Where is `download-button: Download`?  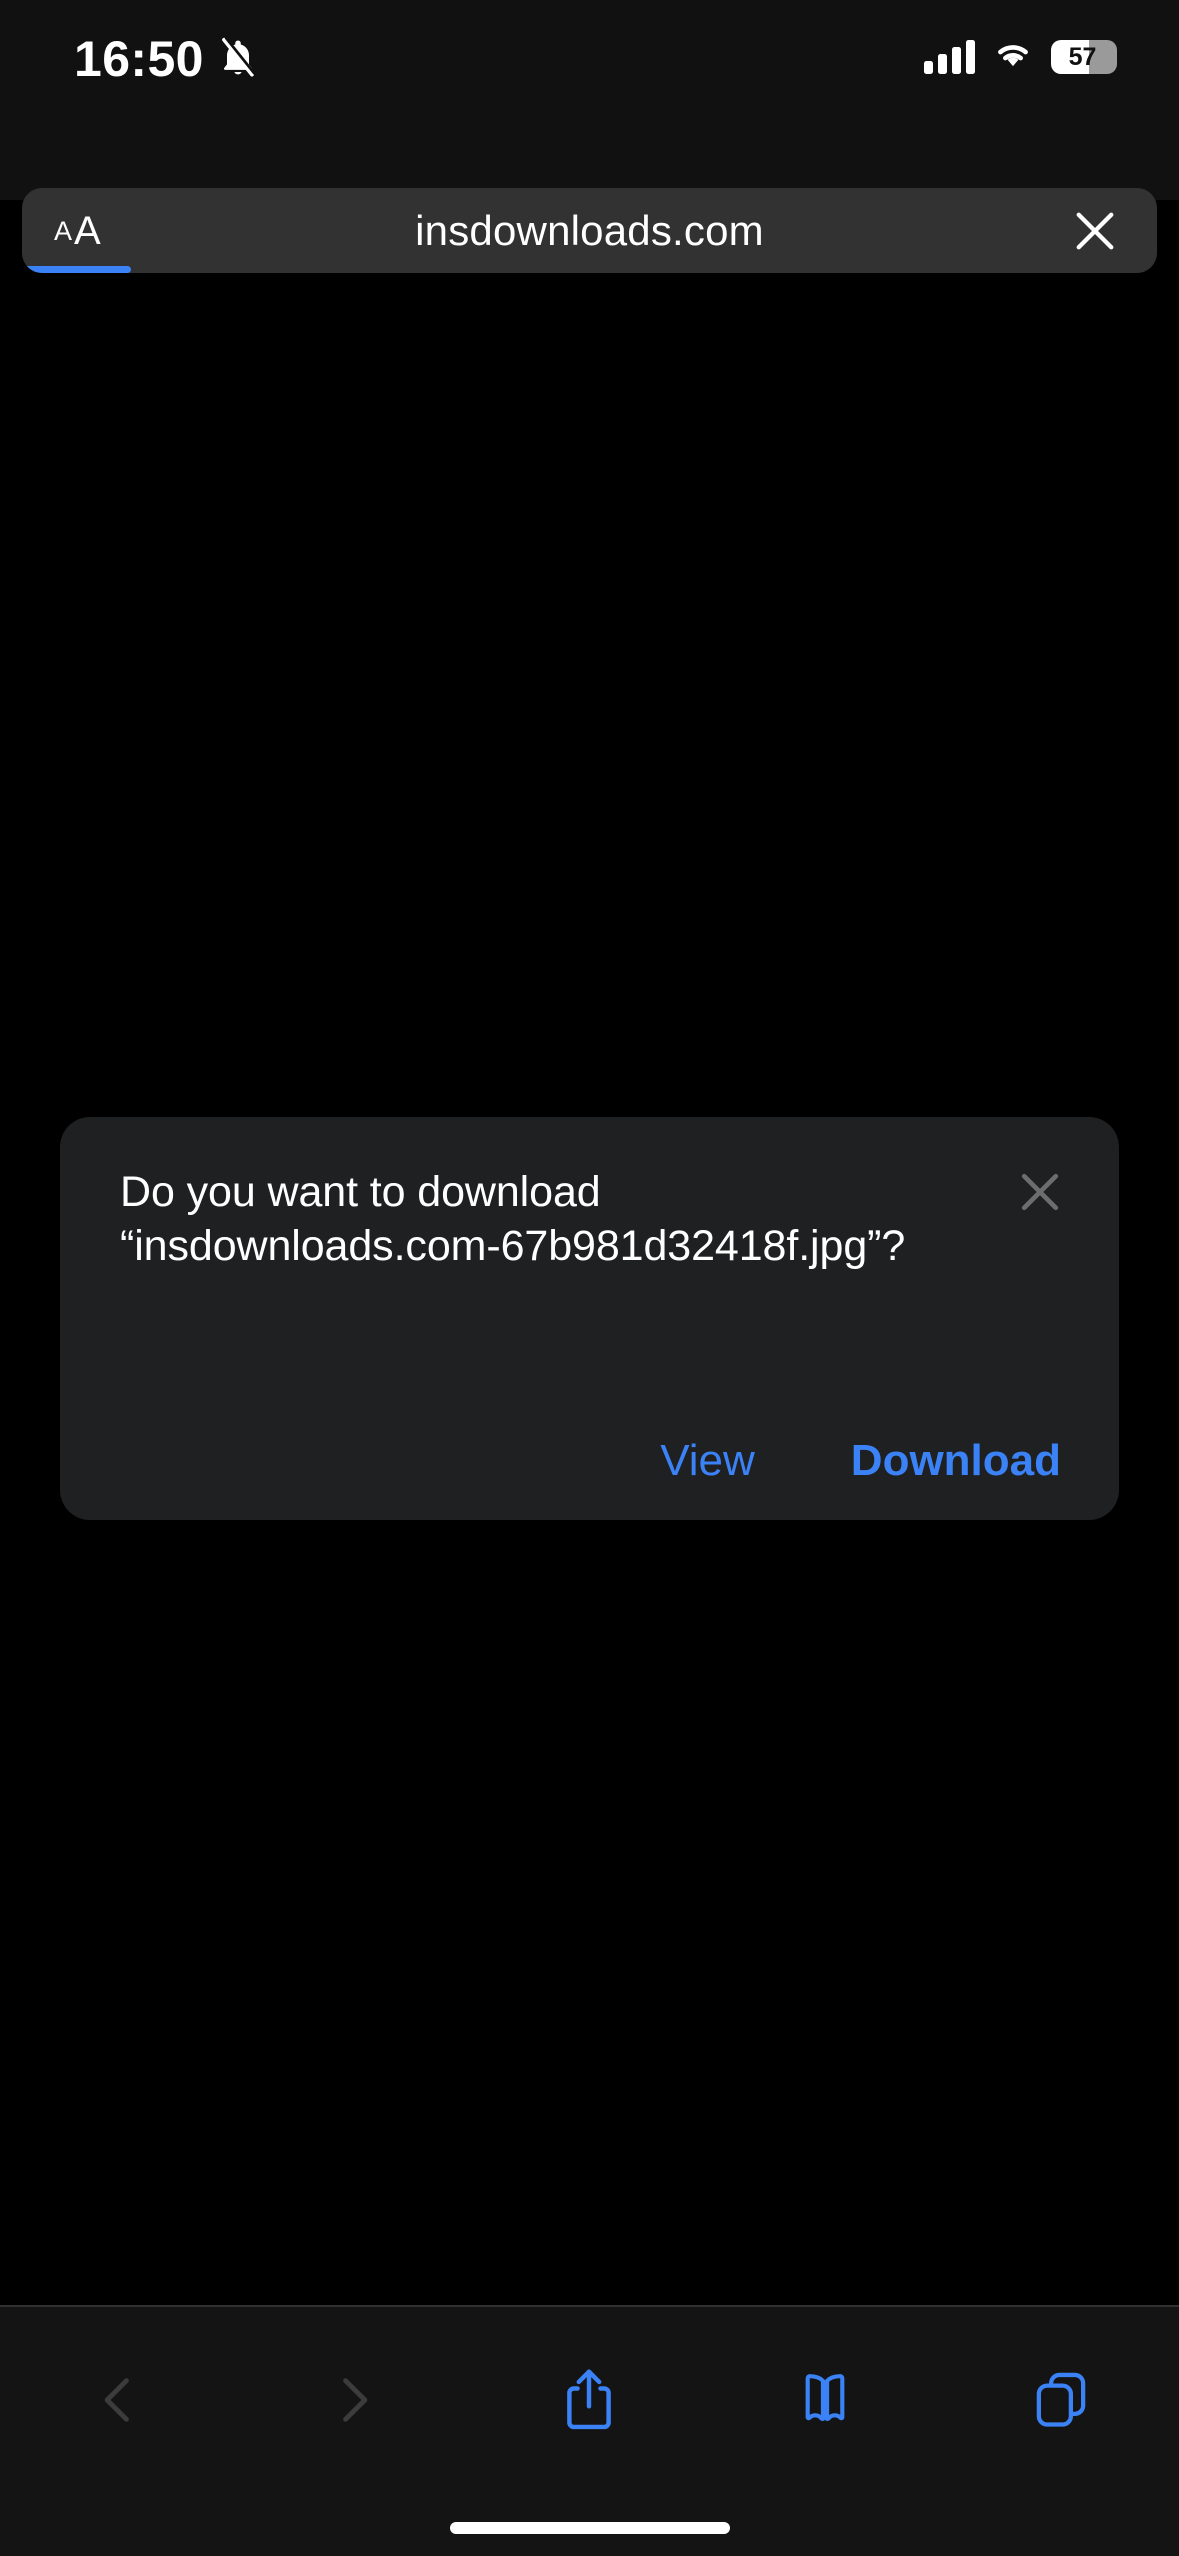 download-button: Download is located at coordinates (956, 1461).